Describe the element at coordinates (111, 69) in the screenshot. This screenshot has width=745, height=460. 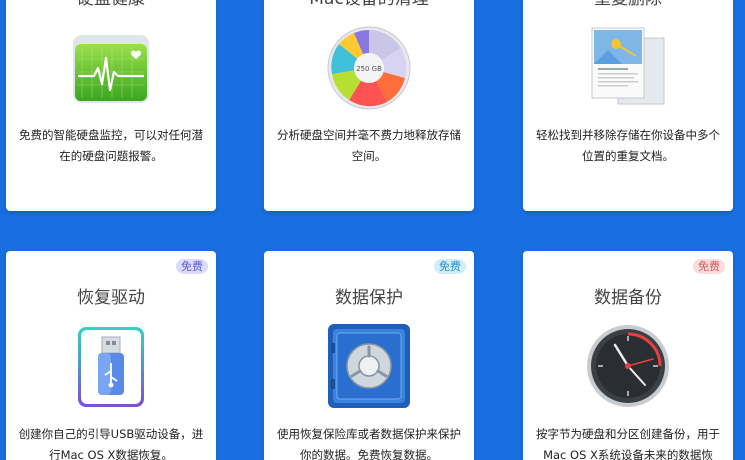
I see `disk-health-icon` at that location.